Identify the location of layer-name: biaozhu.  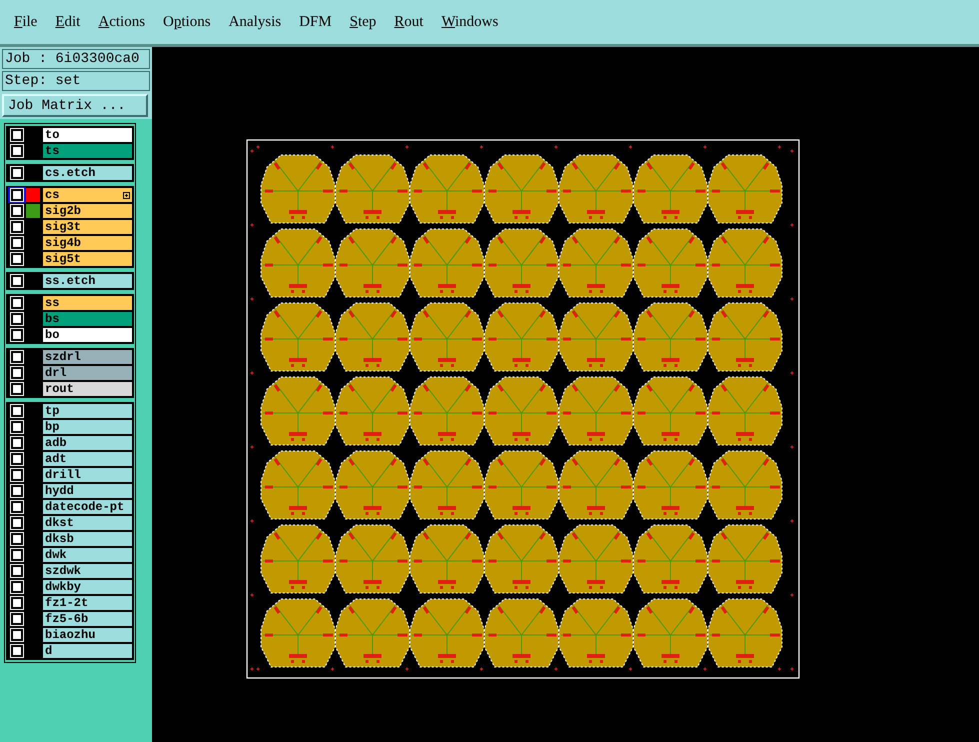
(87, 635).